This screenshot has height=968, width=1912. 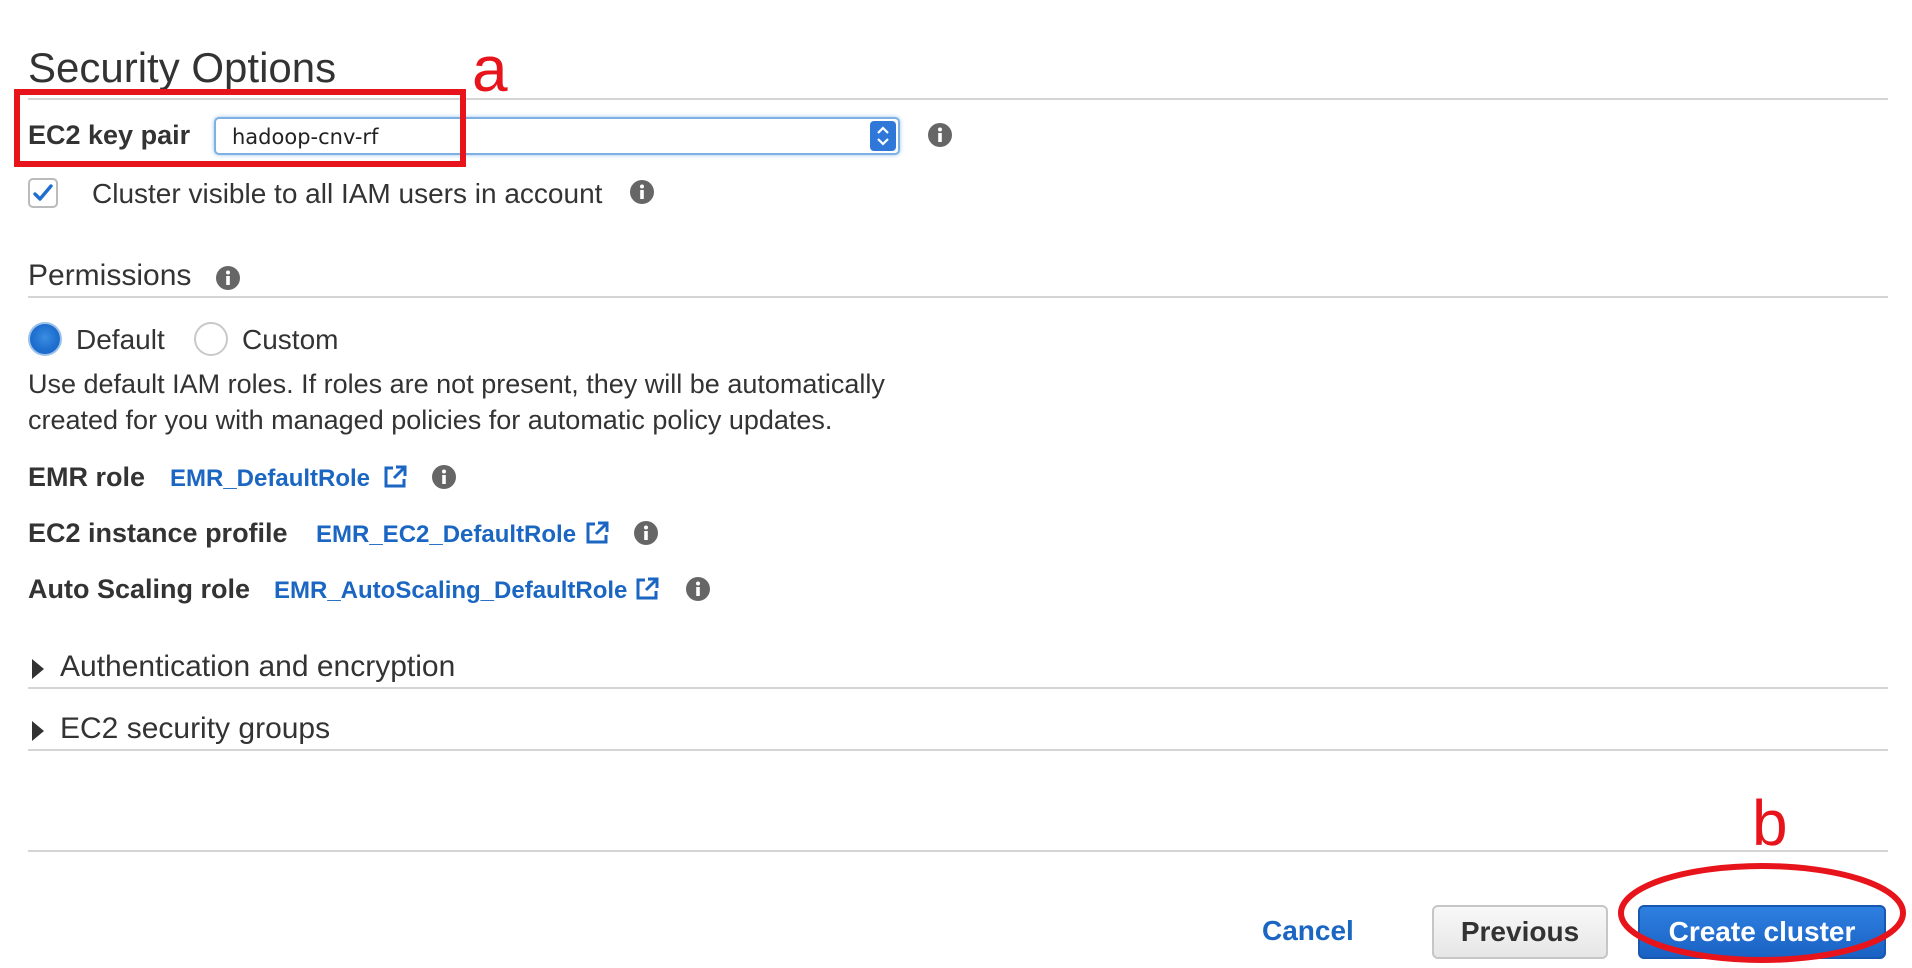 I want to click on footer-divider, so click(x=958, y=851).